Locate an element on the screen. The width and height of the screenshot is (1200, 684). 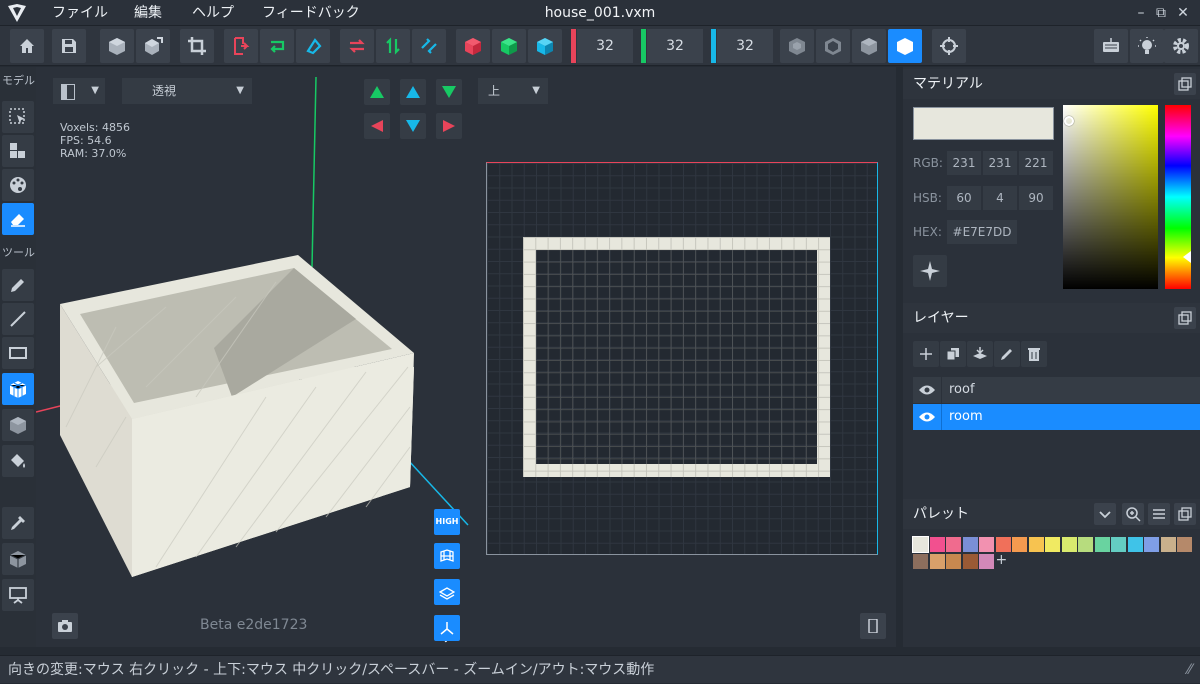
delete-layer-button is located at coordinates (1034, 354).